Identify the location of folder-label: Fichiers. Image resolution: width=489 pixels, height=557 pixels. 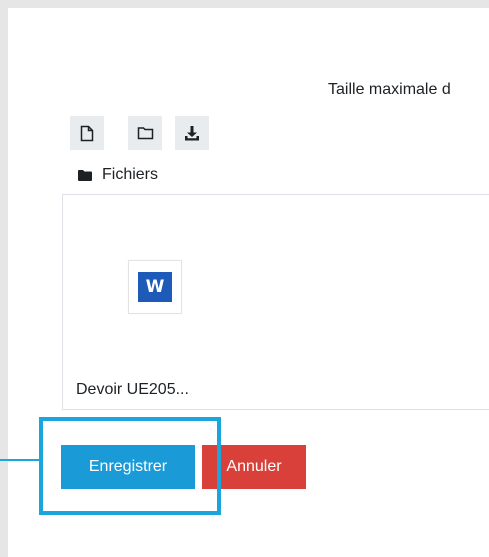
(130, 174).